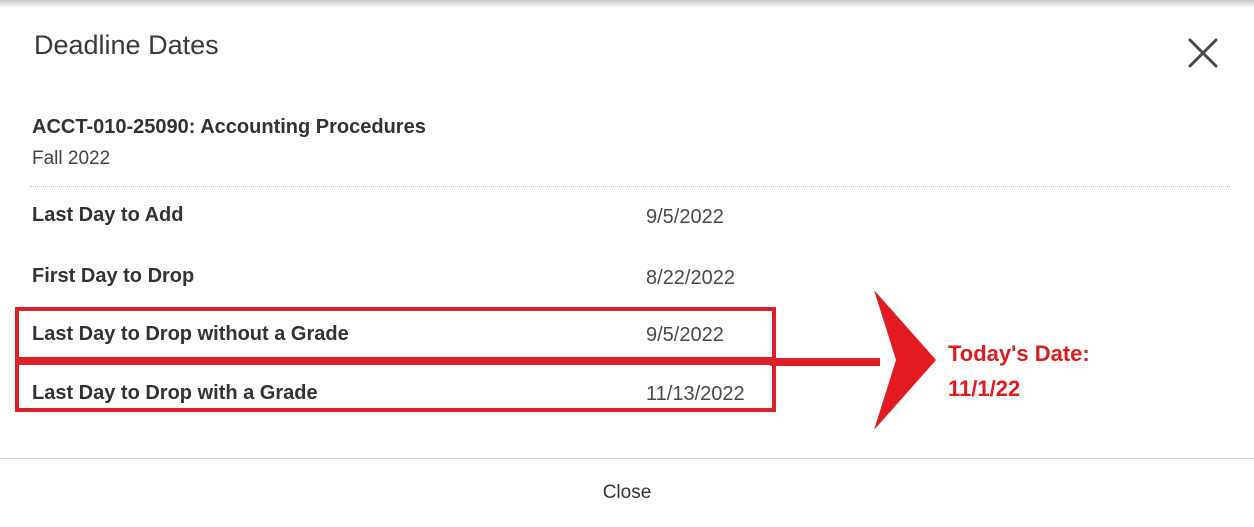  I want to click on highlight-box-drop-no-grade, so click(395, 334).